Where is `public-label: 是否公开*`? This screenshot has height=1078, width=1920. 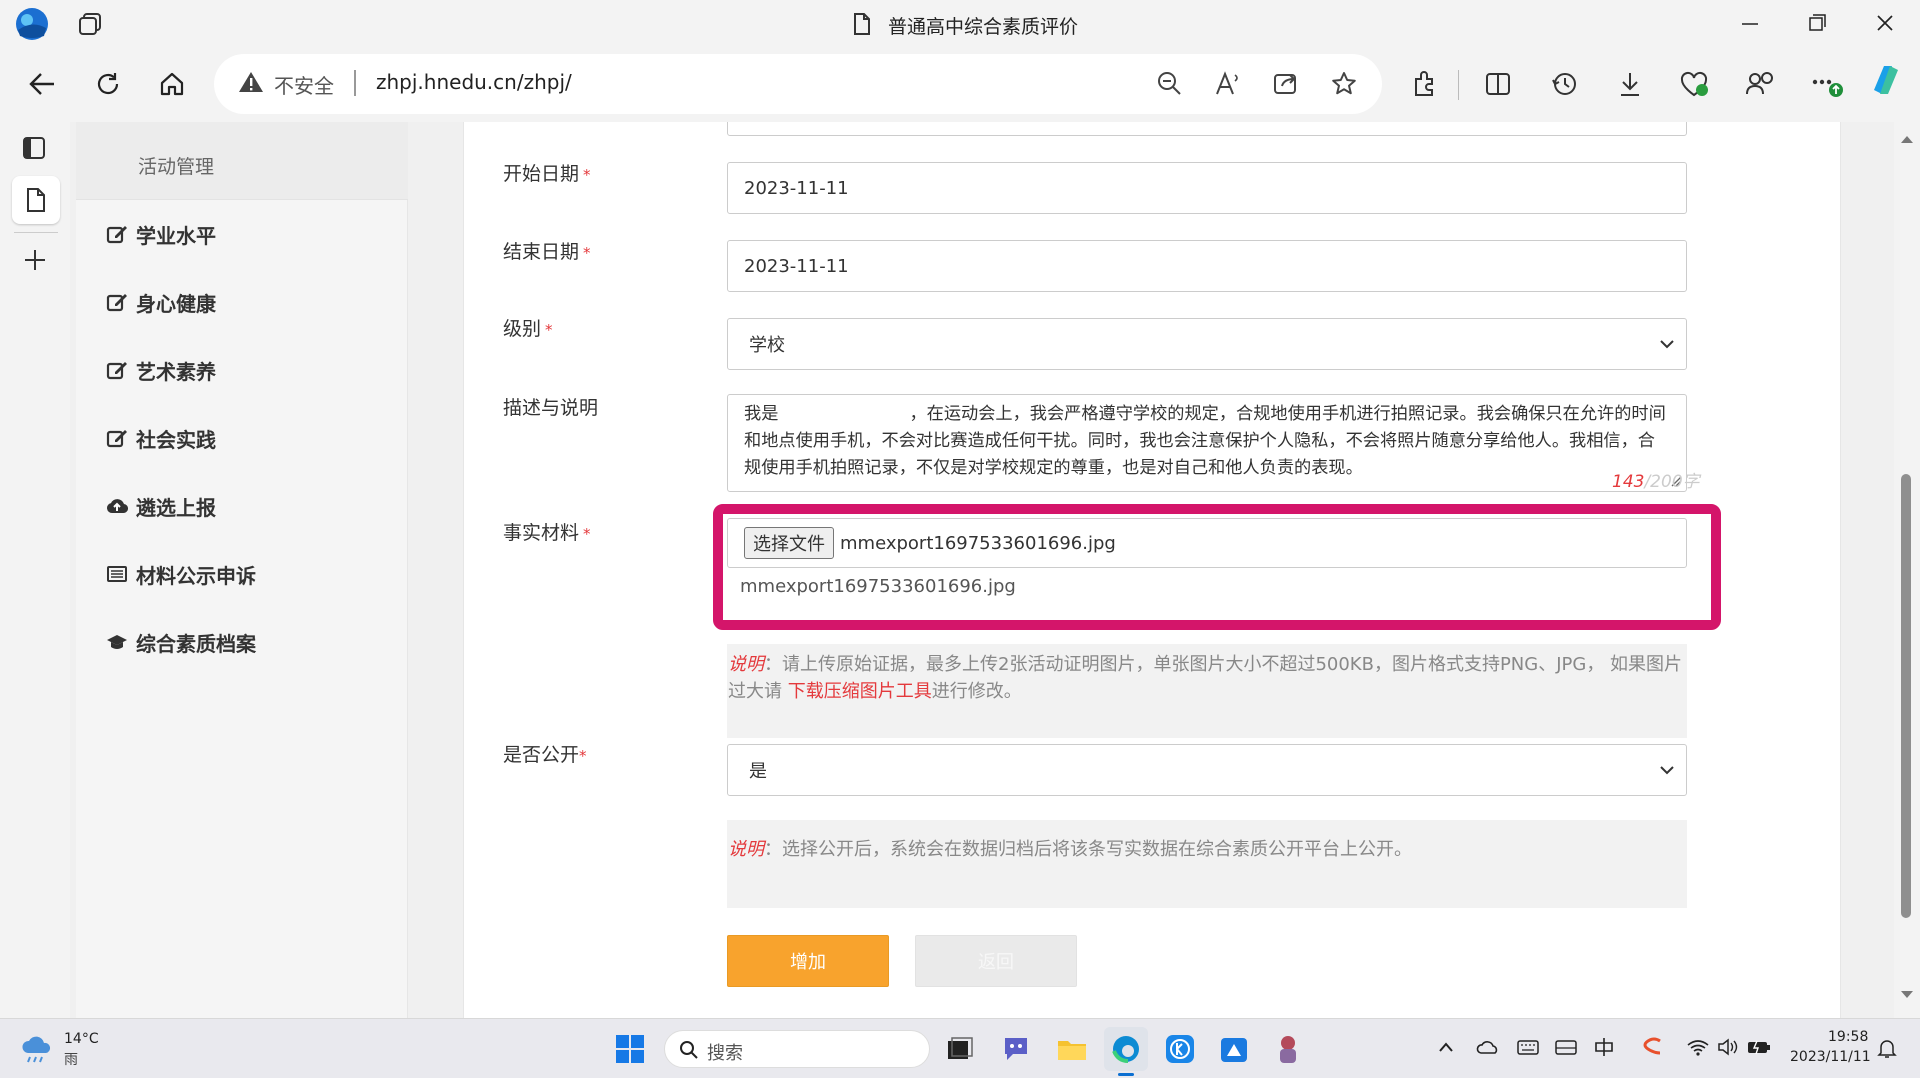 public-label: 是否公开* is located at coordinates (545, 755).